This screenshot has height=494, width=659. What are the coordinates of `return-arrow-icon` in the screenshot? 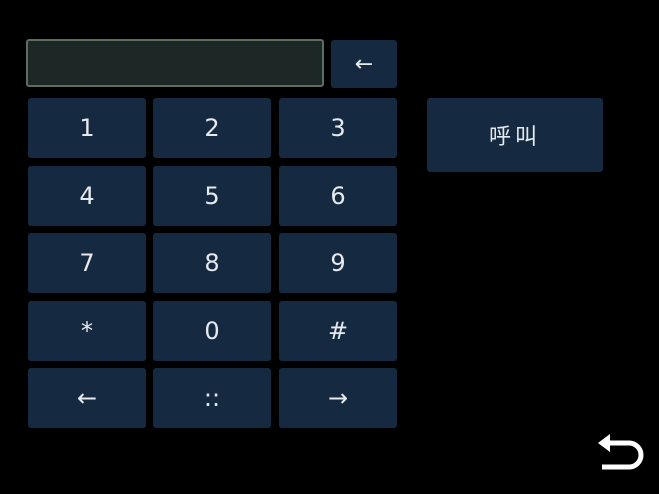 It's located at (621, 452).